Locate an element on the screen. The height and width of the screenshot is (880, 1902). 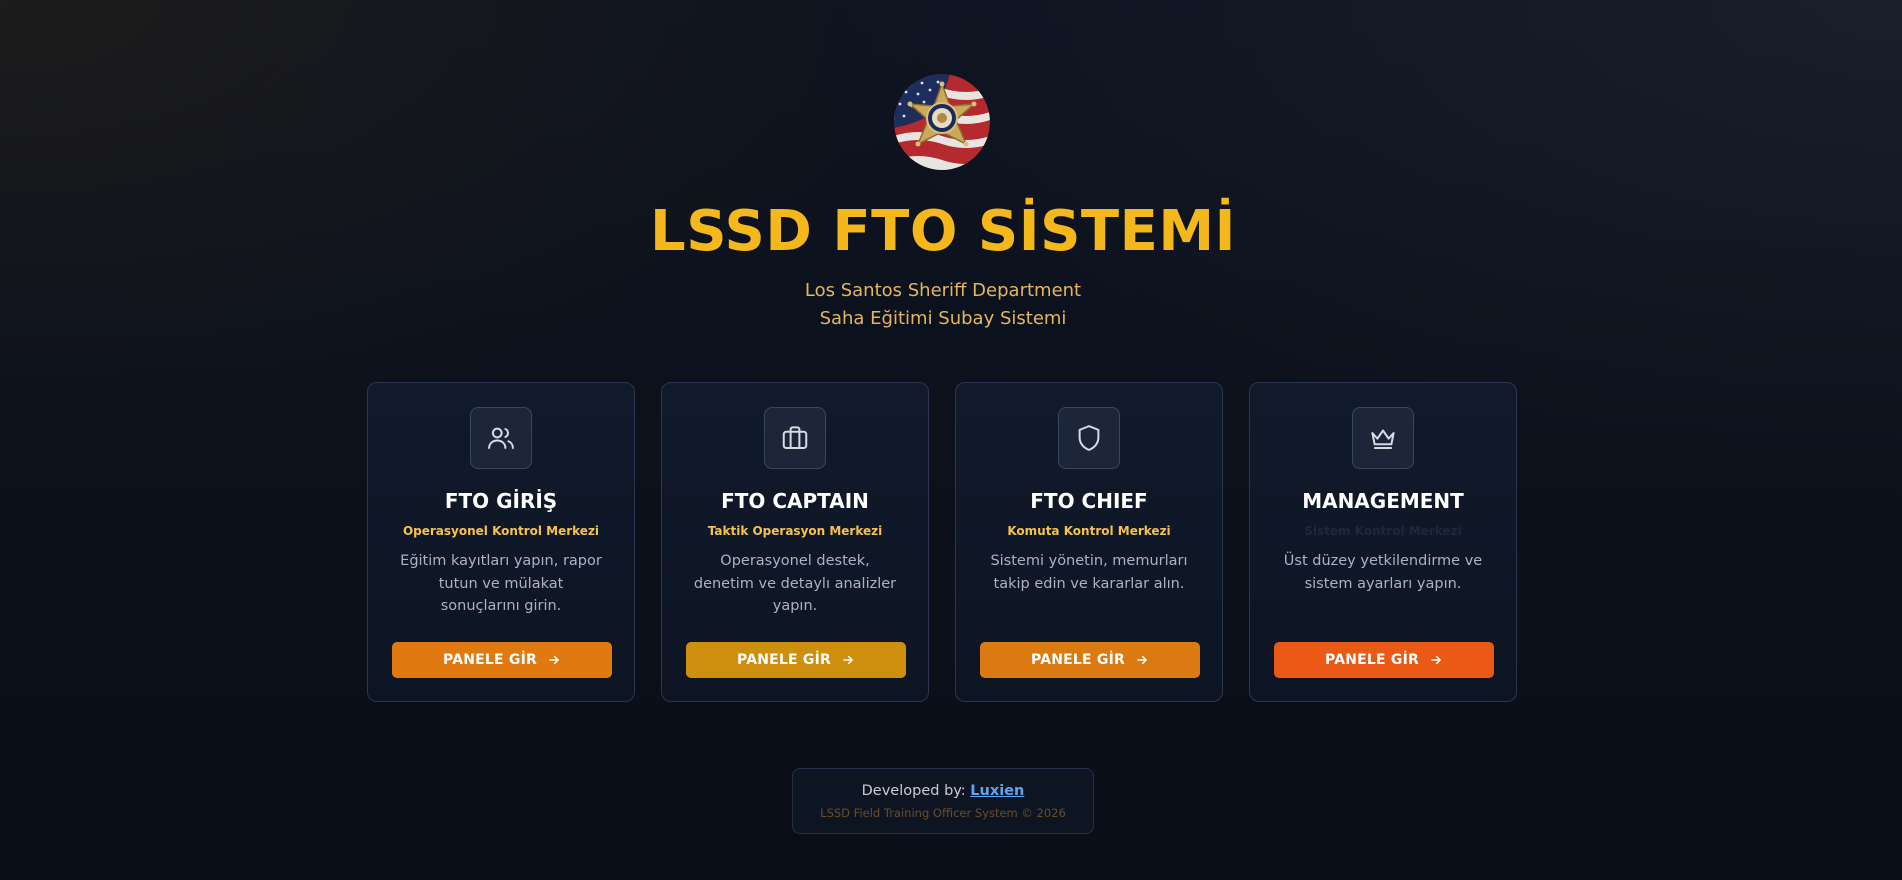
card-title: FTO CHIEF is located at coordinates (1089, 501).